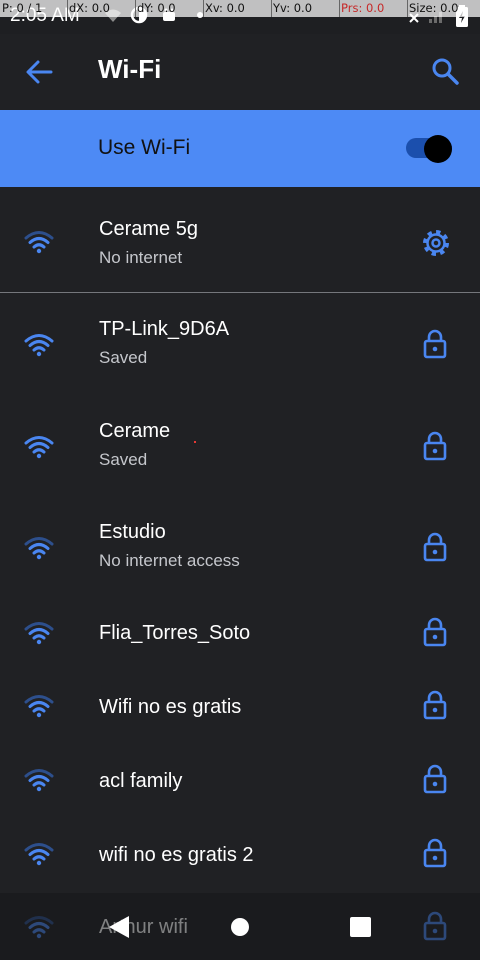  What do you see at coordinates (360, 927) in the screenshot?
I see `nav-recents-icon` at bounding box center [360, 927].